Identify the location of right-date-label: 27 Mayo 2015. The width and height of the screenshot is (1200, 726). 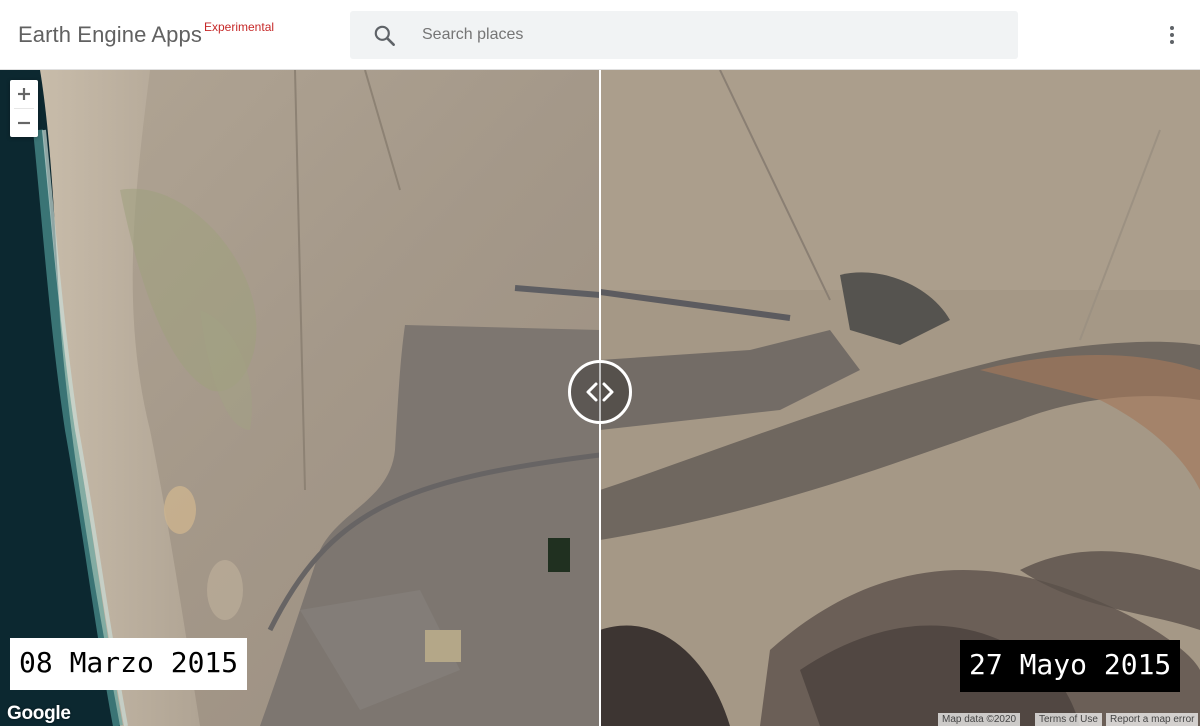
(1070, 666).